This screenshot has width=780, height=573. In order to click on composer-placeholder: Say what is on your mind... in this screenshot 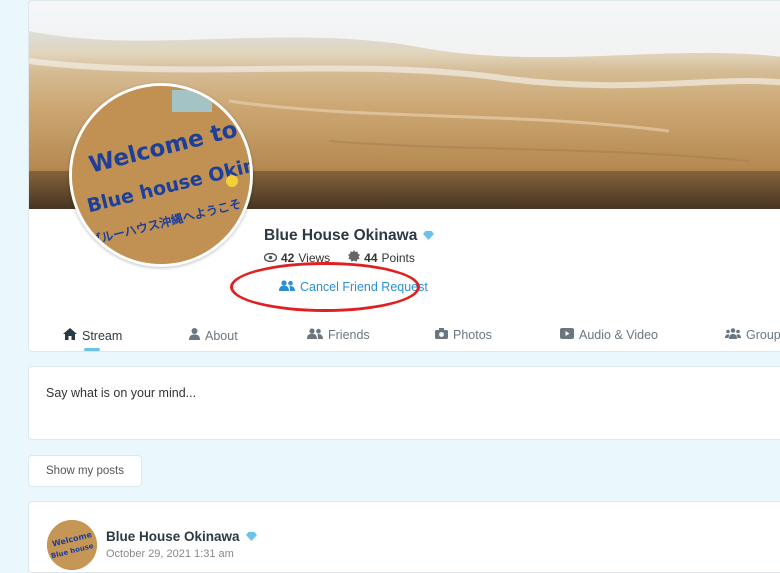, I will do `click(121, 393)`.